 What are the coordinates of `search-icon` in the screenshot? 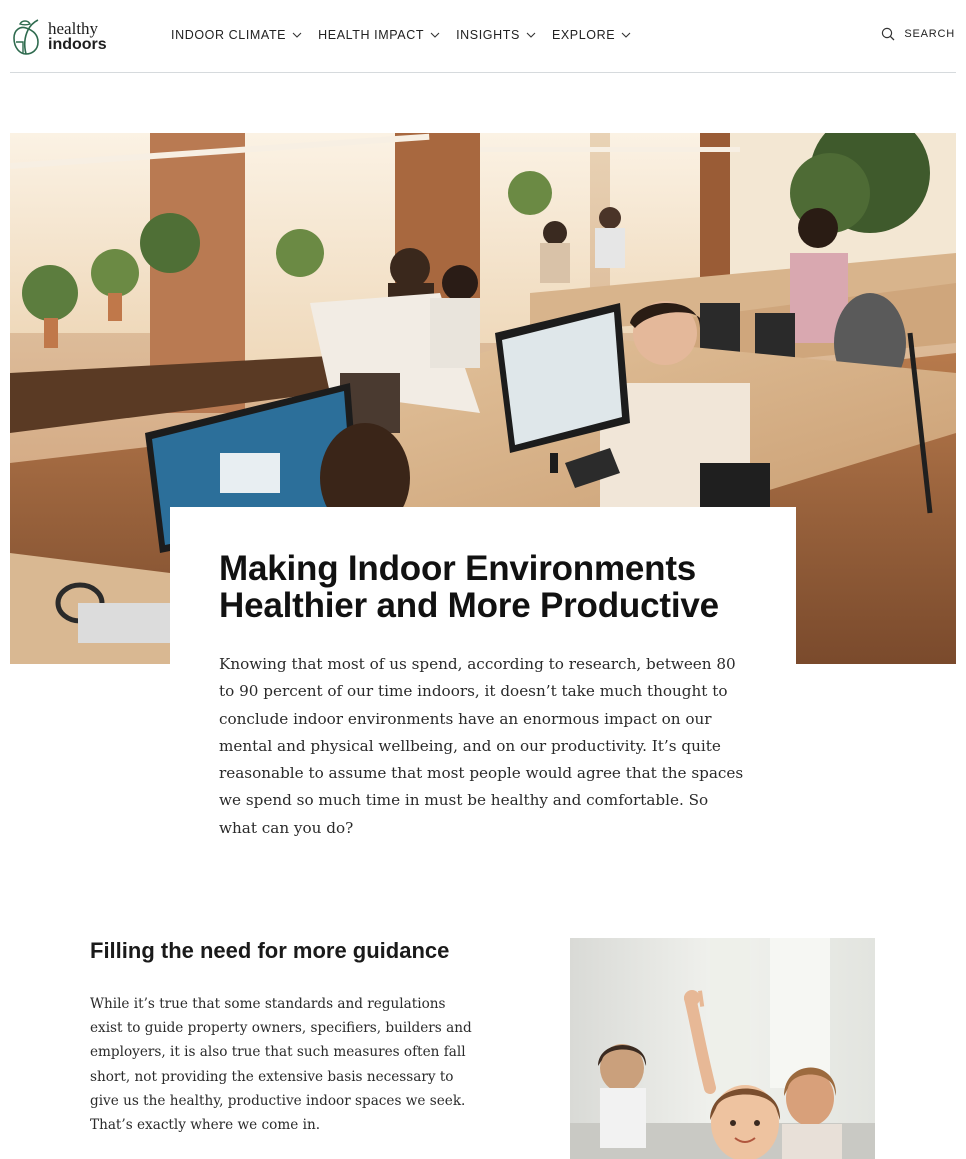 It's located at (888, 34).